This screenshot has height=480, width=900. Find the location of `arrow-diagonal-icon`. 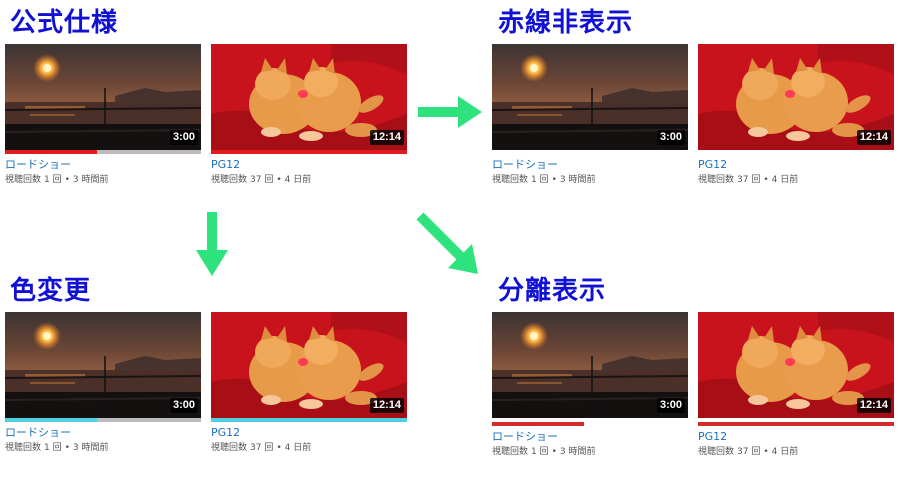

arrow-diagonal-icon is located at coordinates (447, 243).